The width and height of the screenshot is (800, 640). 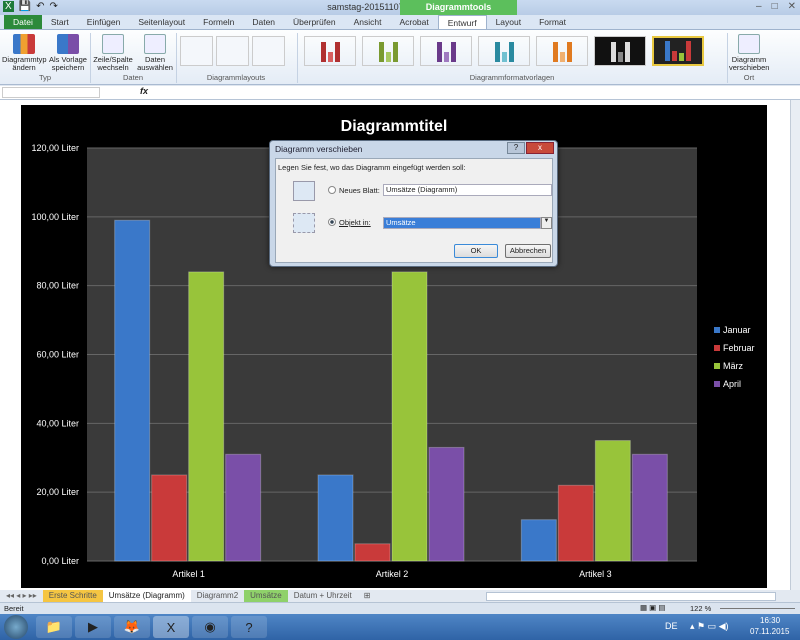 What do you see at coordinates (394, 126) in the screenshot?
I see `chart-title: Diagrammtitel` at bounding box center [394, 126].